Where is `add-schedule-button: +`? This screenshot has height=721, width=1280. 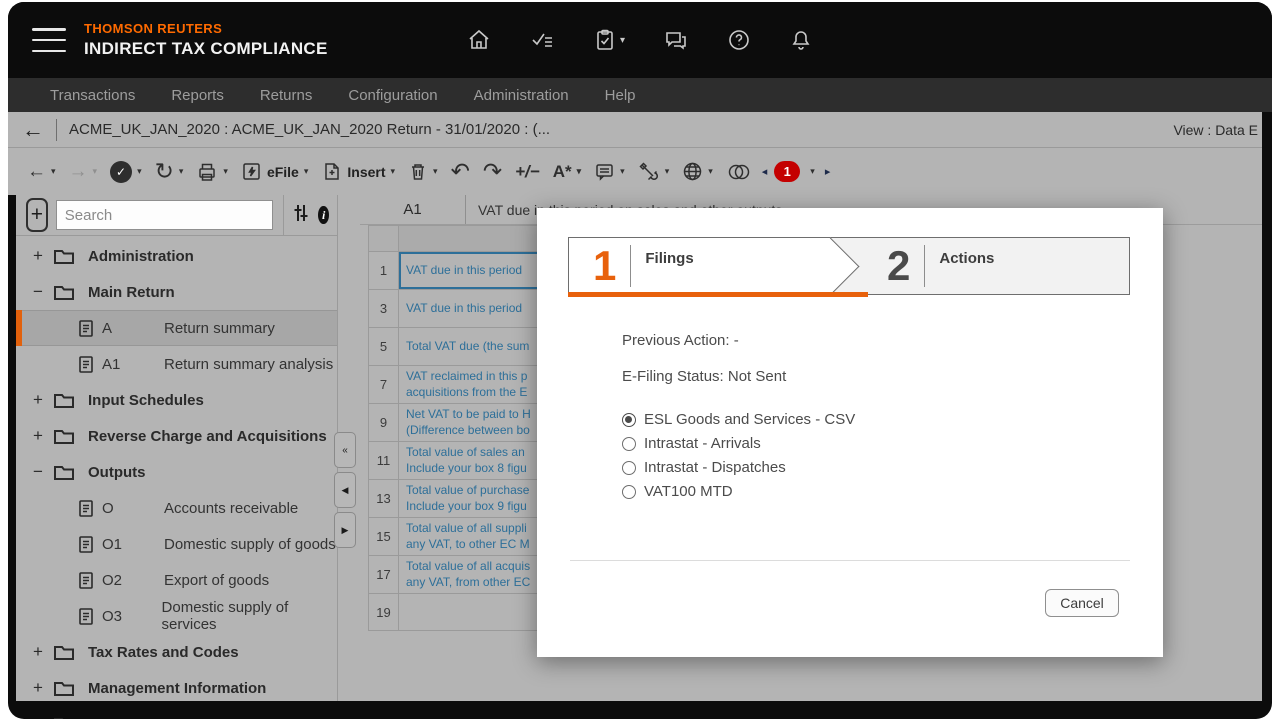
add-schedule-button: + is located at coordinates (37, 215).